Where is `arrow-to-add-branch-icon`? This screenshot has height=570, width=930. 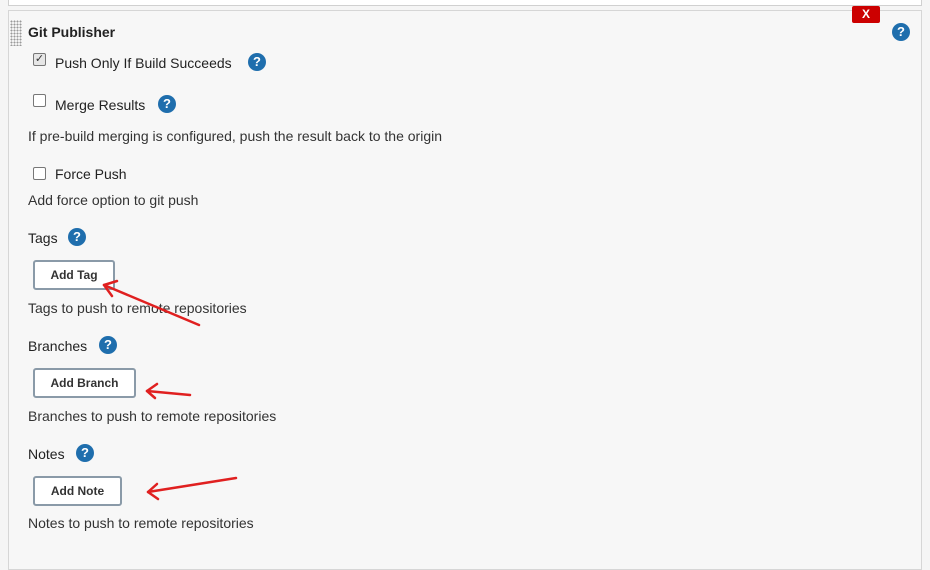
arrow-to-add-branch-icon is located at coordinates (168, 391).